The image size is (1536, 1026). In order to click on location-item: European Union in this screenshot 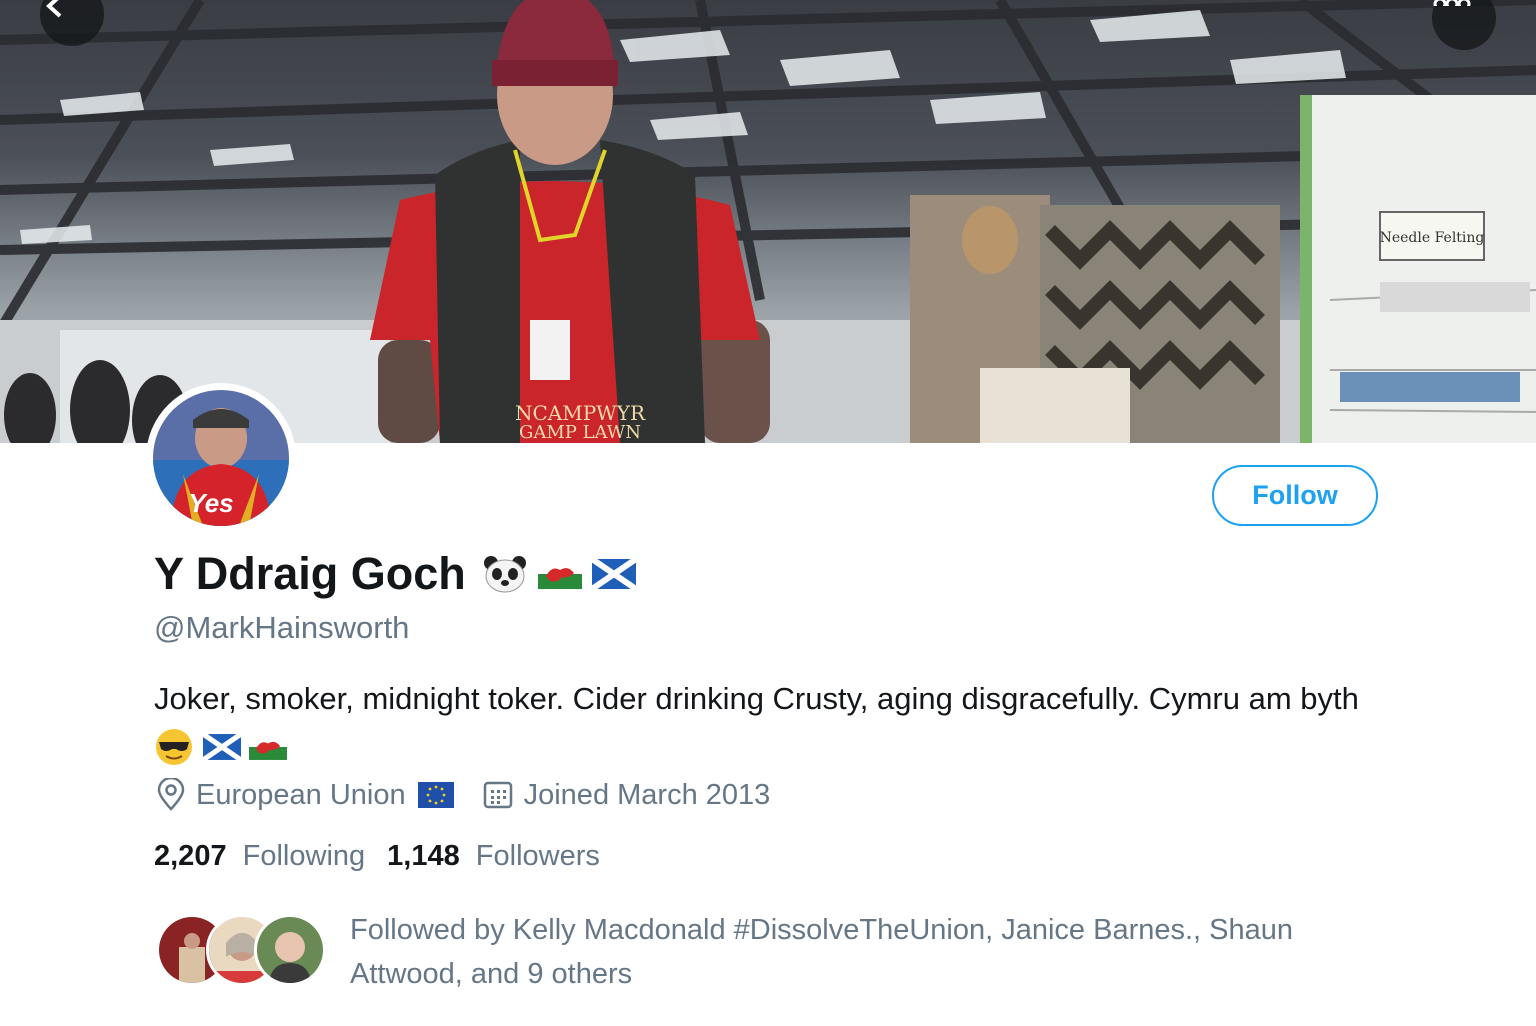, I will do `click(305, 795)`.